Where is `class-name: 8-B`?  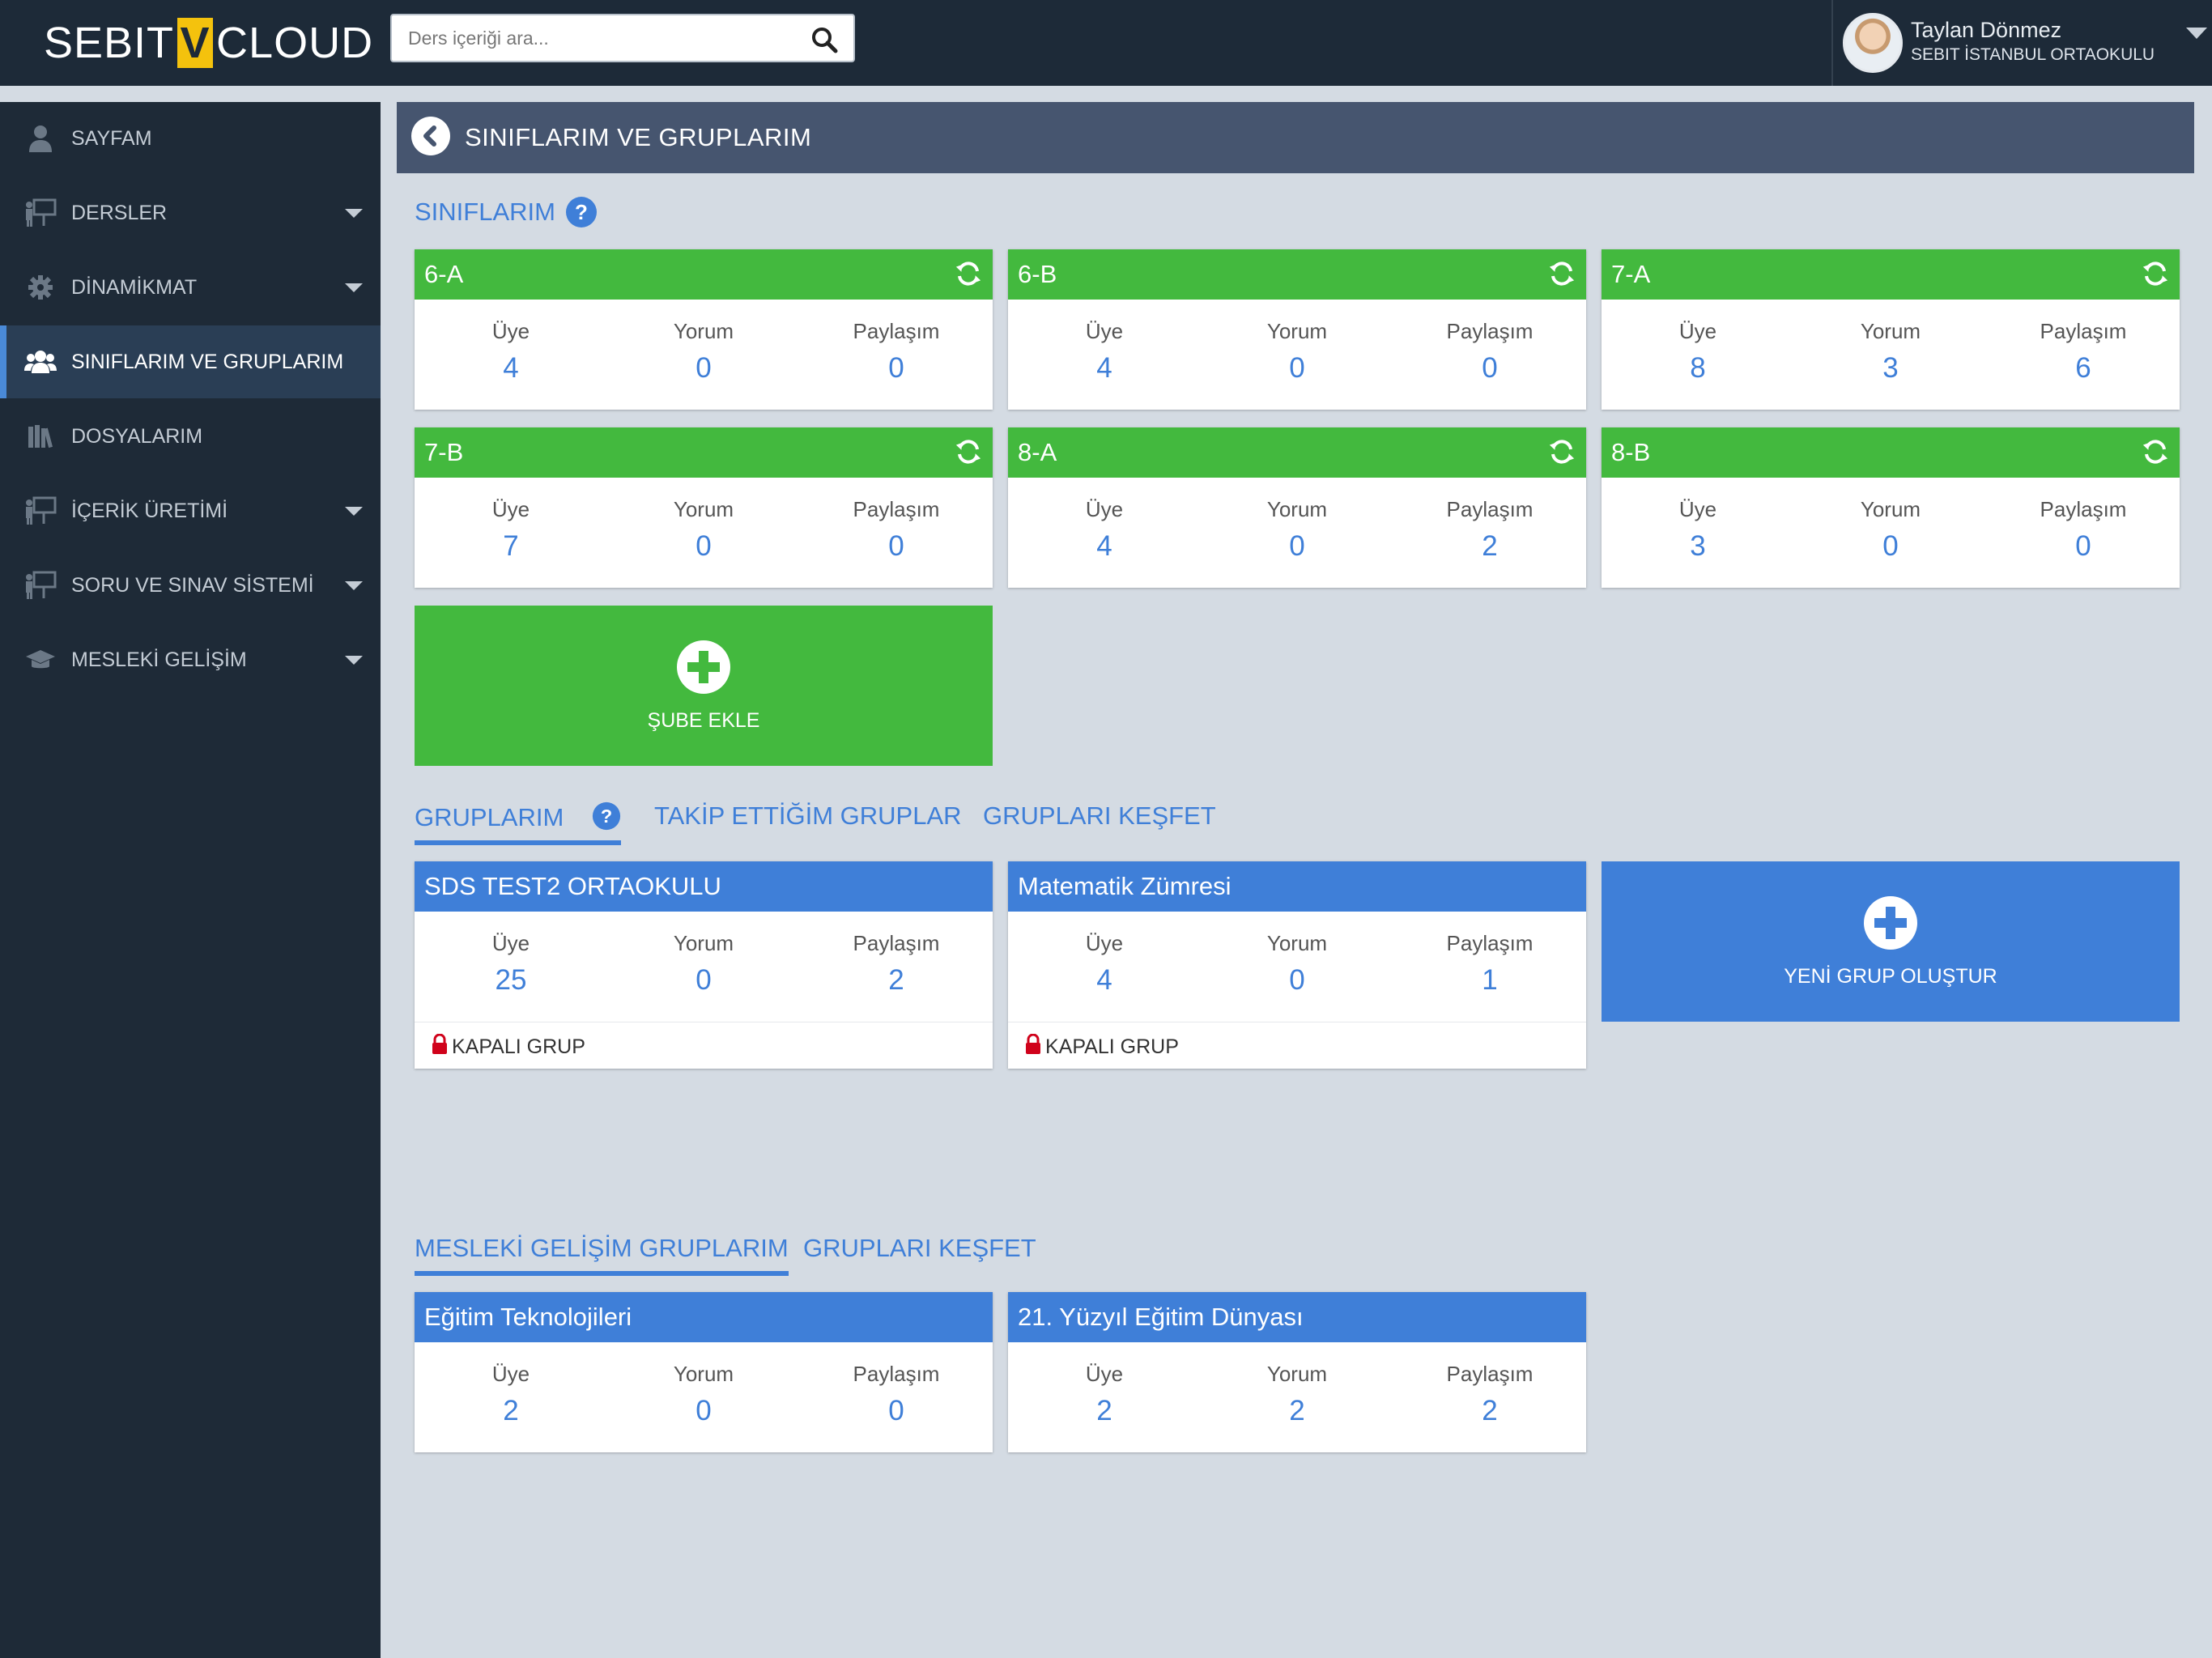 class-name: 8-B is located at coordinates (1631, 452).